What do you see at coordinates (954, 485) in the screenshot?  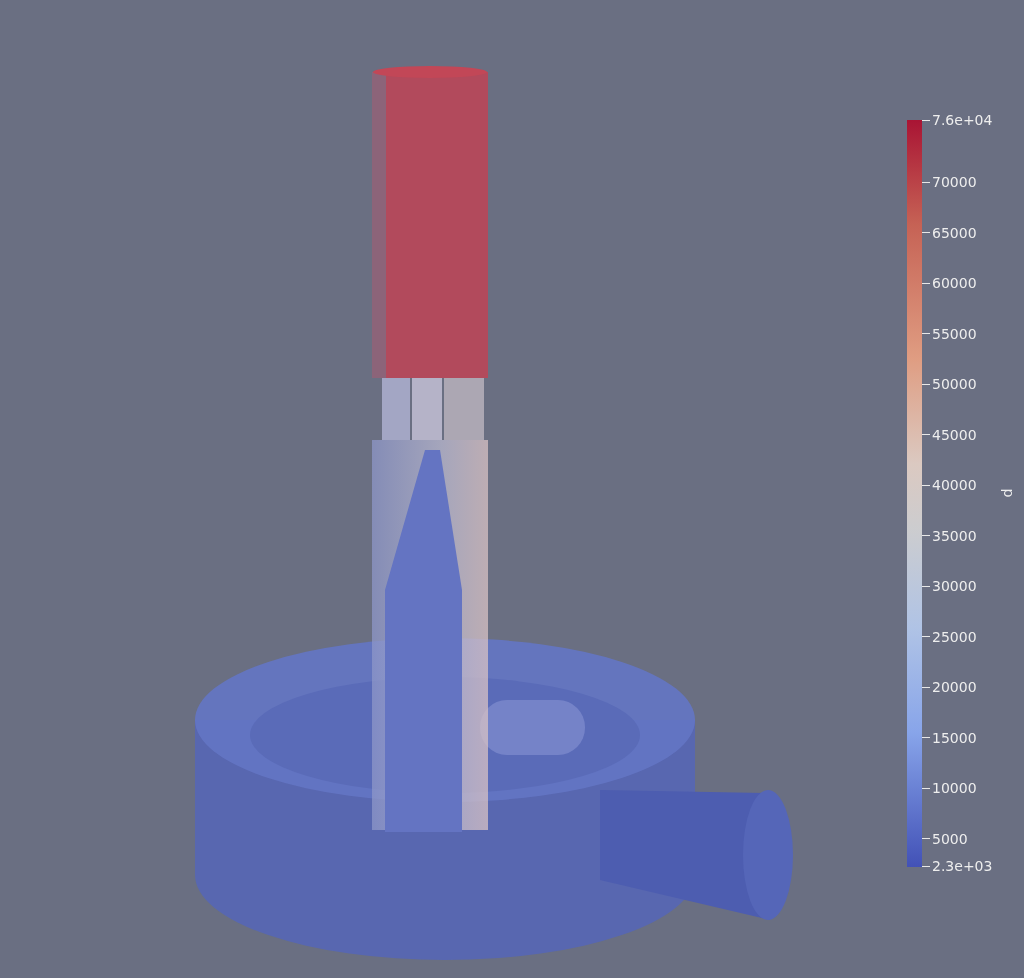 I see `legend-tick-label: 40000` at bounding box center [954, 485].